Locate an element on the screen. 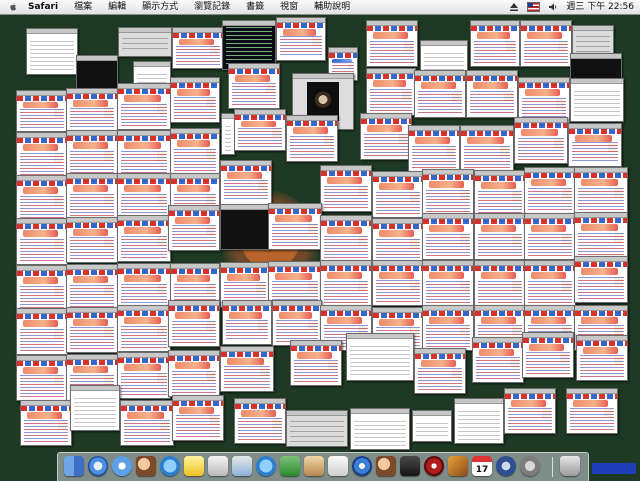 This screenshot has height=481, width=640. photo-booth-icon is located at coordinates (386, 466).